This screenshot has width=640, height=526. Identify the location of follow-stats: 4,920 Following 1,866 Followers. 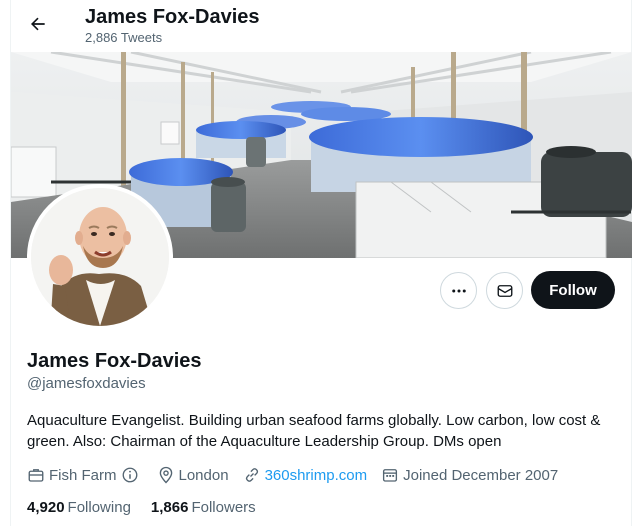
(151, 508).